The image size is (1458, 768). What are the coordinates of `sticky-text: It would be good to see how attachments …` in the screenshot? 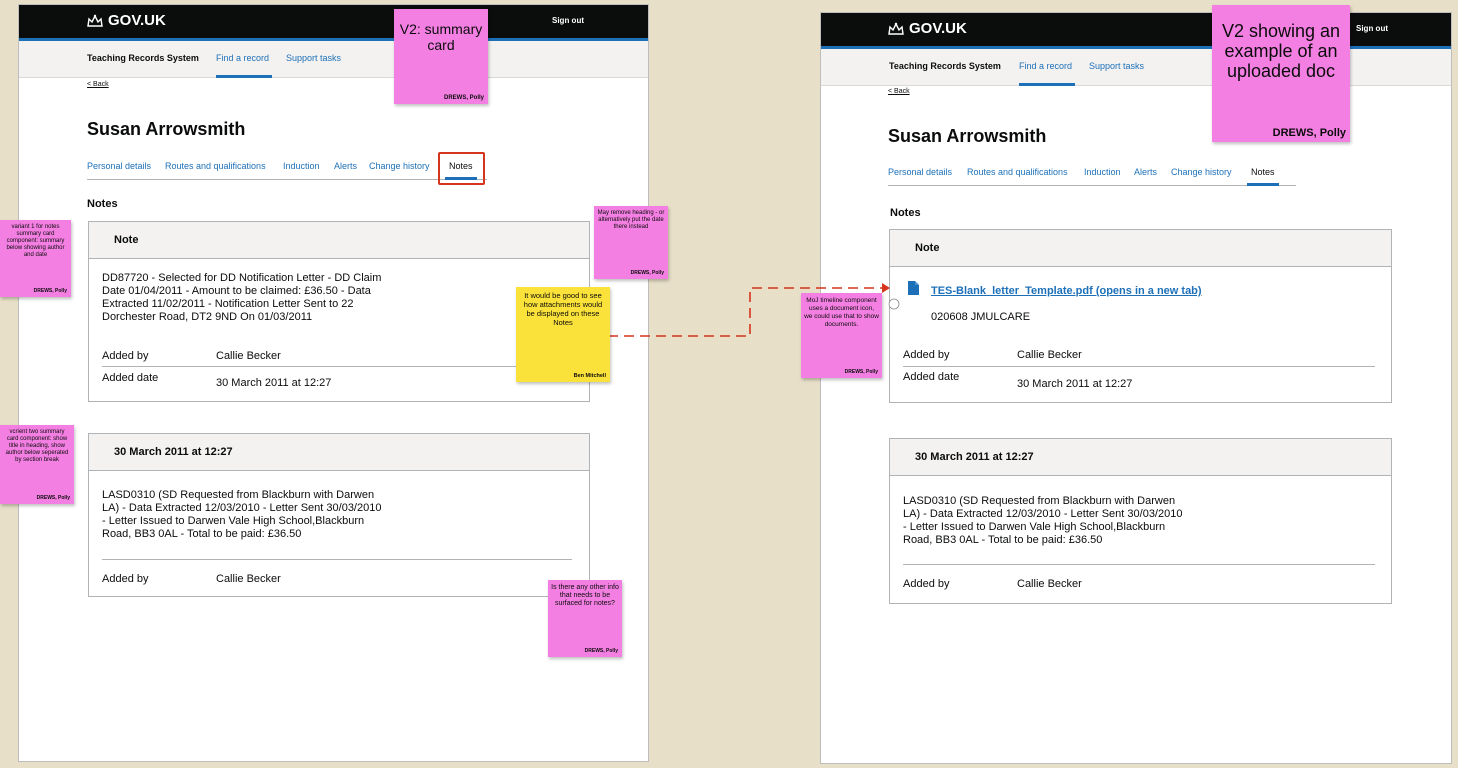 It's located at (563, 309).